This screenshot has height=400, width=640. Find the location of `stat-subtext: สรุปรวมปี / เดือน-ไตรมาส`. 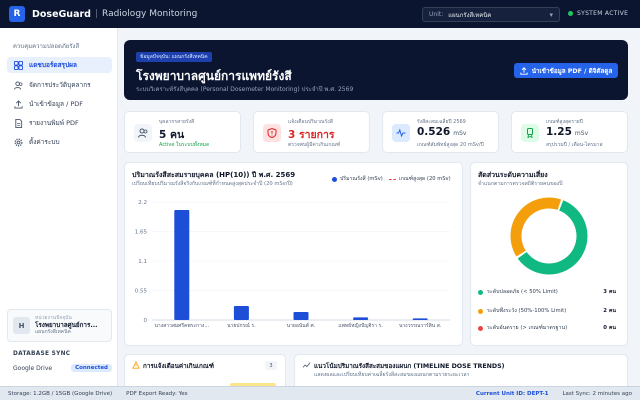

stat-subtext: สรุปรวมปี / เดือน-ไตรมาส is located at coordinates (574, 145).